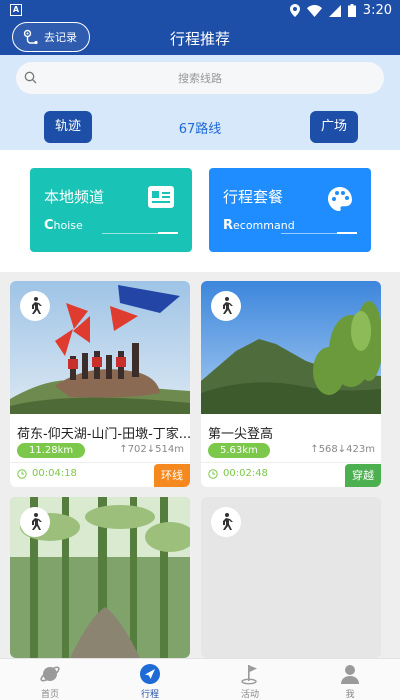 Image resolution: width=400 pixels, height=700 pixels. I want to click on elevation-text: ↑702↓514m, so click(151, 449).